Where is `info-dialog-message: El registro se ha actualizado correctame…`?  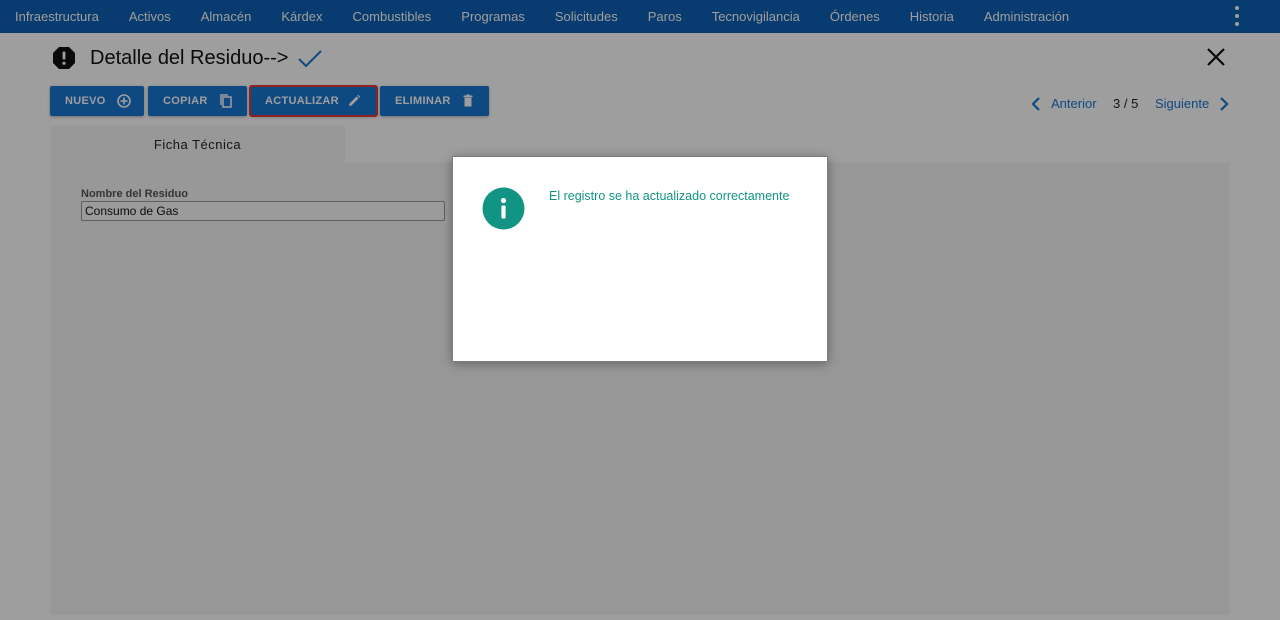
info-dialog-message: El registro se ha actualizado correctame… is located at coordinates (669, 196).